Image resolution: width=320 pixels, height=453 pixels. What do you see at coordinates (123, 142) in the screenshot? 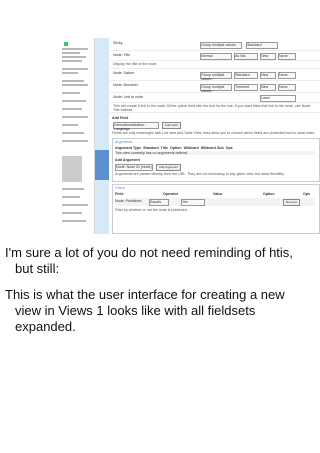
I see `arguments-legend: Arguments` at bounding box center [123, 142].